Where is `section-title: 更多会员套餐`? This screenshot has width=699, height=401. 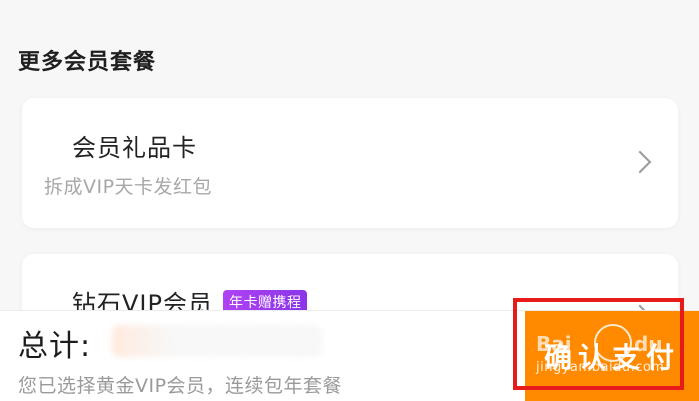 section-title: 更多会员套餐 is located at coordinates (87, 62).